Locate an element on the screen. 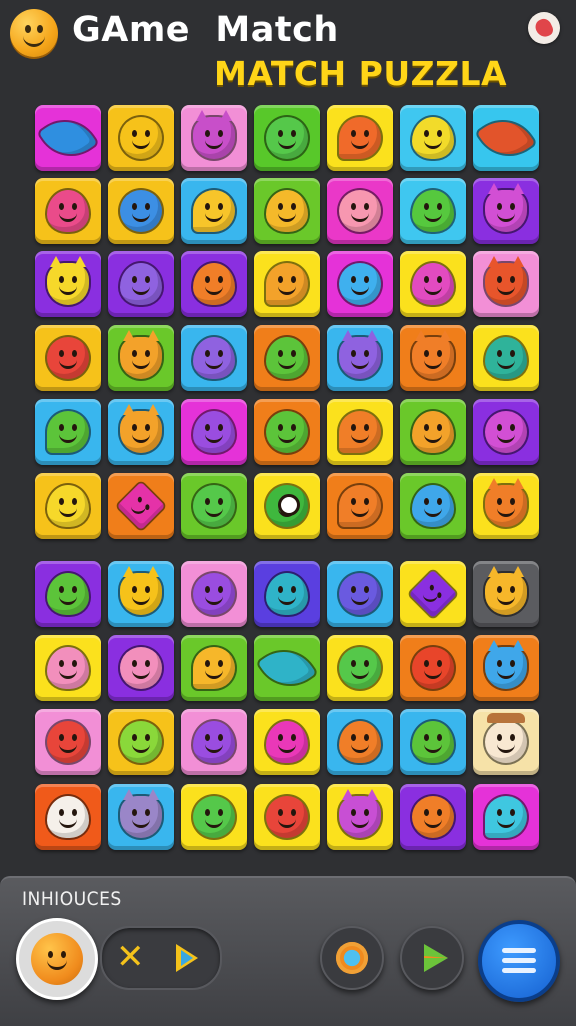  smiley-logo-icon is located at coordinates (34, 33).